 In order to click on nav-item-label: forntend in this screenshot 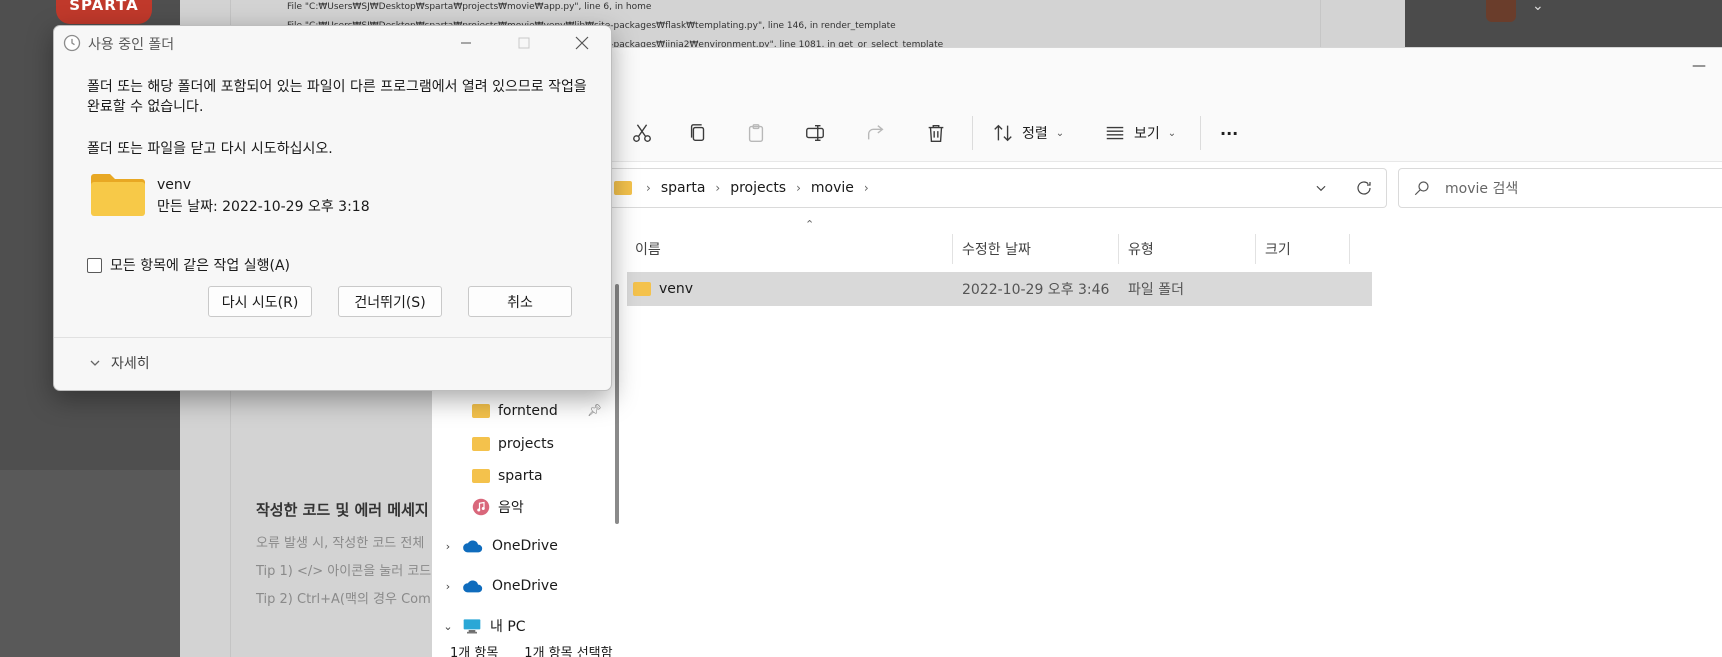, I will do `click(528, 411)`.